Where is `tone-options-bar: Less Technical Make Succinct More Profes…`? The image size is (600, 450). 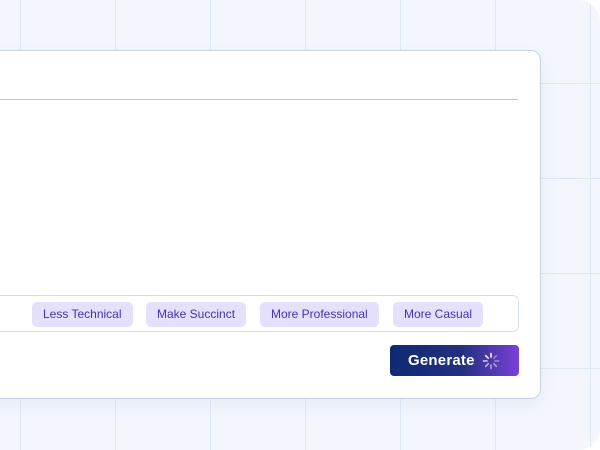 tone-options-bar: Less Technical Make Succinct More Profes… is located at coordinates (259, 313).